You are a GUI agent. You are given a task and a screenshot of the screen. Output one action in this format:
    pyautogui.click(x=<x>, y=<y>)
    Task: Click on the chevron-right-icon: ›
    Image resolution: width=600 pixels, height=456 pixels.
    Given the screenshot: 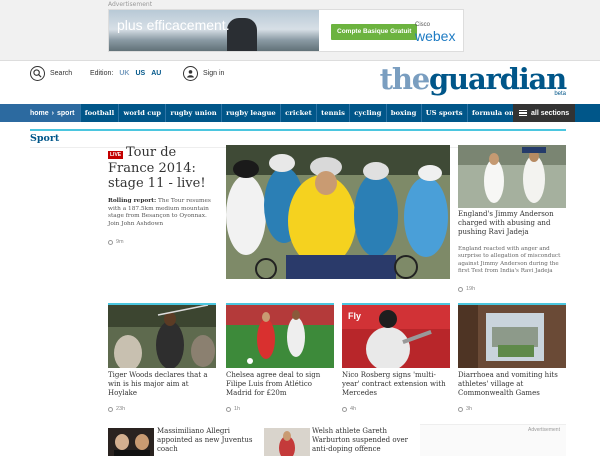 What is the action you would take?
    pyautogui.click(x=53, y=113)
    